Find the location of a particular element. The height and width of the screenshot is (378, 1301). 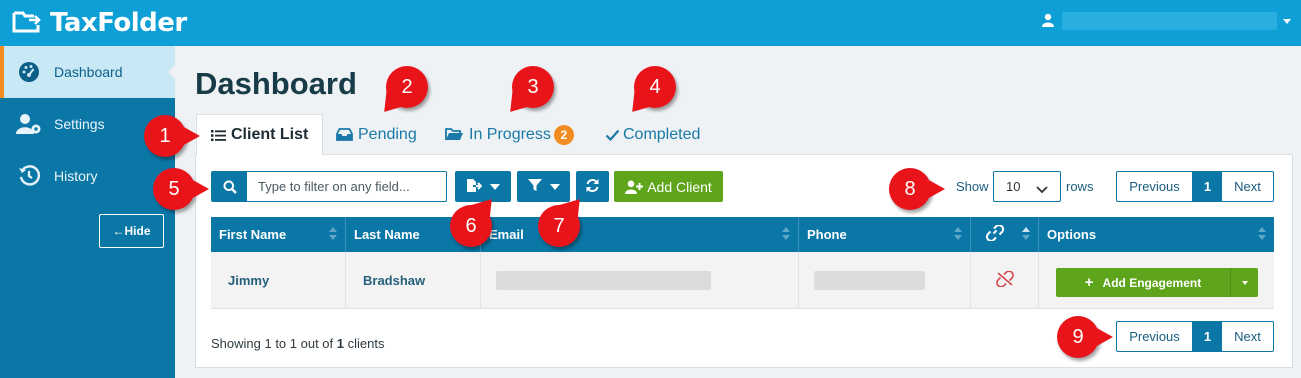

folder-logo-icon is located at coordinates (27, 23).